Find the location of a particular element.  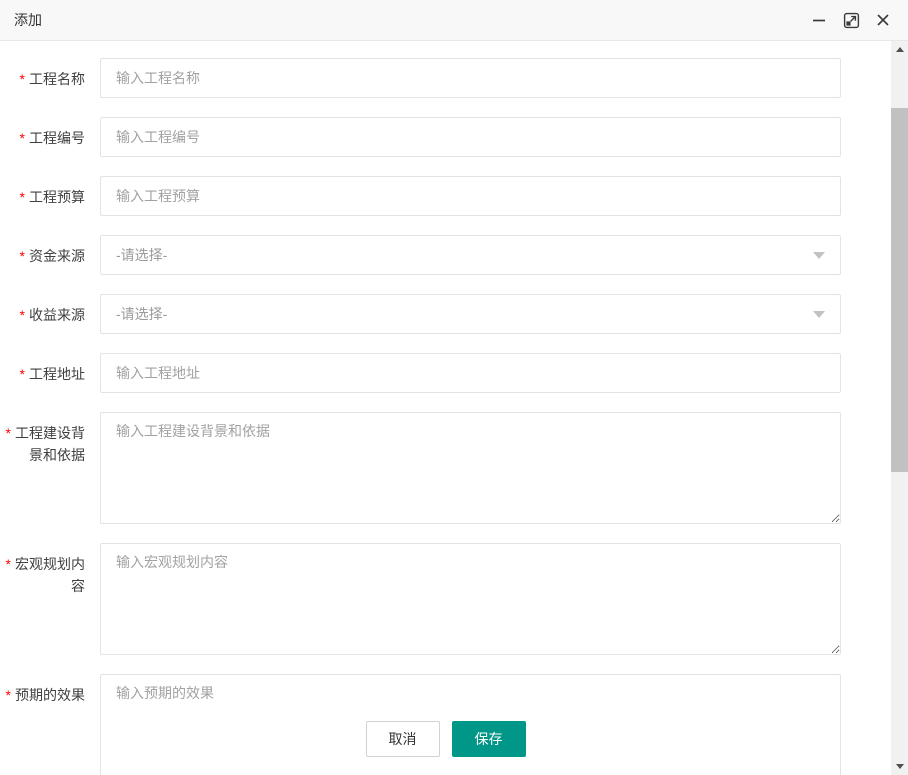

form-row-project-address: * 工程地址 is located at coordinates (454, 373).